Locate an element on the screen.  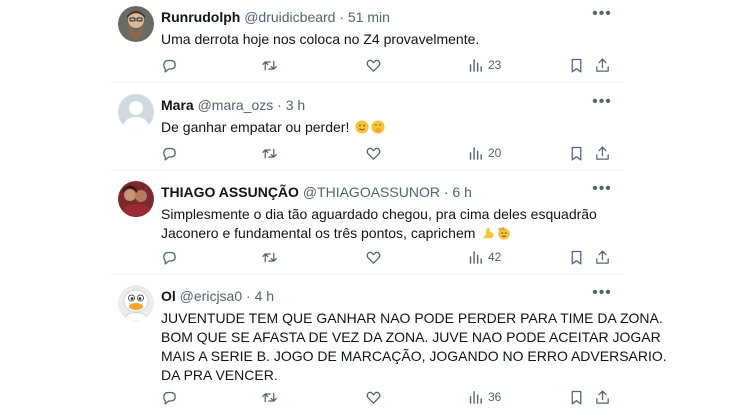
action-bar: 36 is located at coordinates (388, 397).